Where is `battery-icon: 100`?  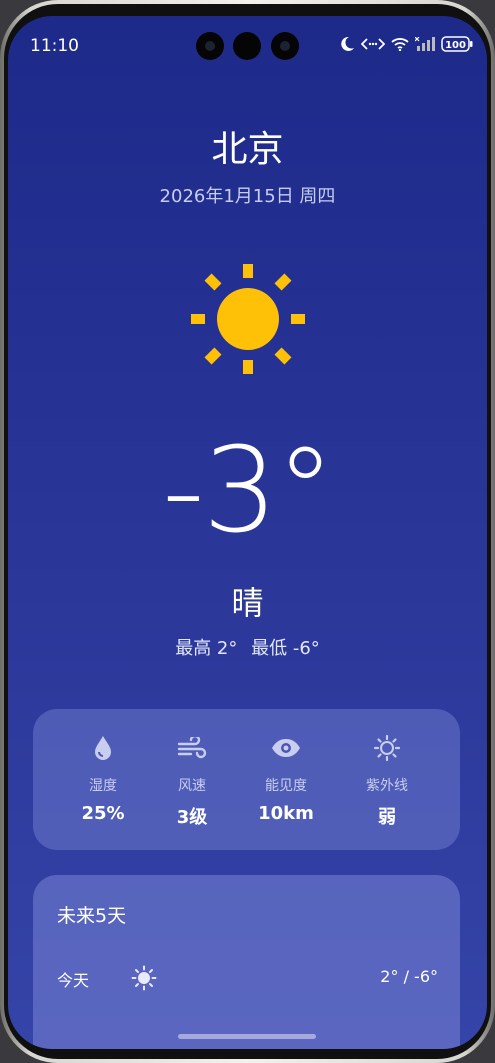
battery-icon: 100 is located at coordinates (457, 44).